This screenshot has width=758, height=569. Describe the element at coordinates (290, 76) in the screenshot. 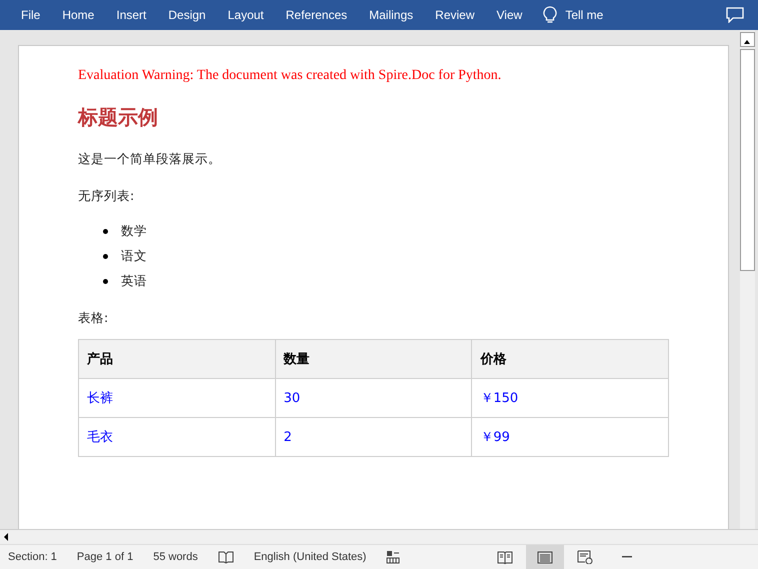

I see `evaluation-warning: Evaluation Warning: The document was created with Spire.Doc for Python.` at that location.